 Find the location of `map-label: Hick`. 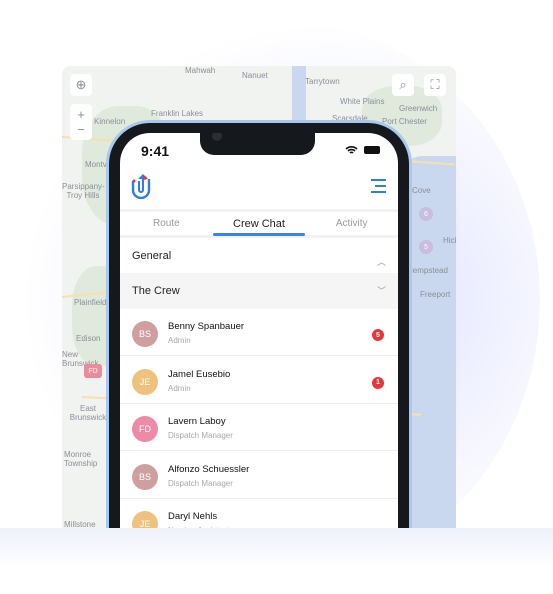

map-label: Hick is located at coordinates (449, 240).